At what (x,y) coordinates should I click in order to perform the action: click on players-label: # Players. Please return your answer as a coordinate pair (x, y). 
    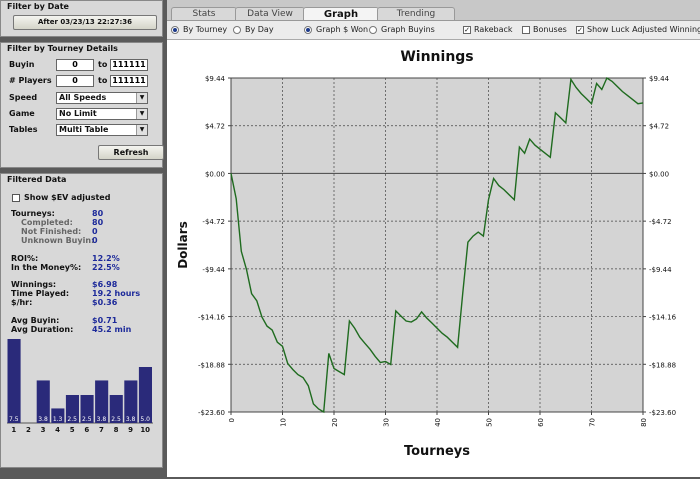
    Looking at the image, I should click on (30, 80).